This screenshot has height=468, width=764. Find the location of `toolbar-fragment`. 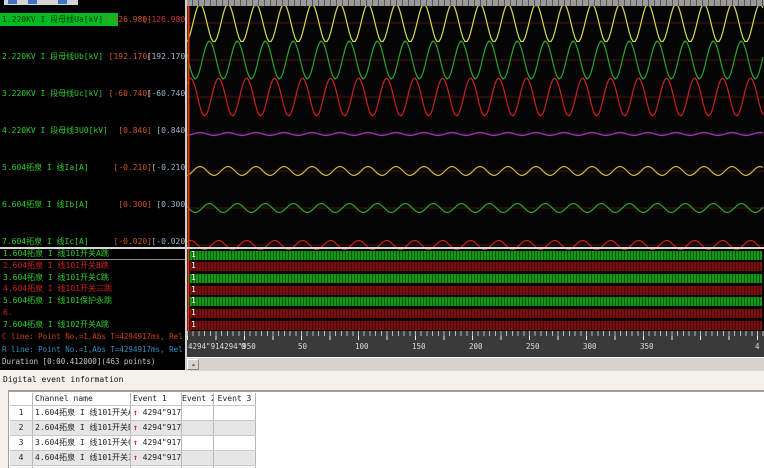

toolbar-fragment is located at coordinates (41, 2).